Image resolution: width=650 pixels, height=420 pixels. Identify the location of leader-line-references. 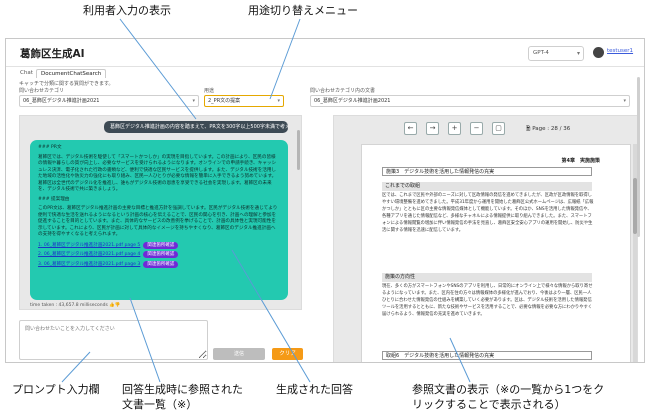
(145, 340).